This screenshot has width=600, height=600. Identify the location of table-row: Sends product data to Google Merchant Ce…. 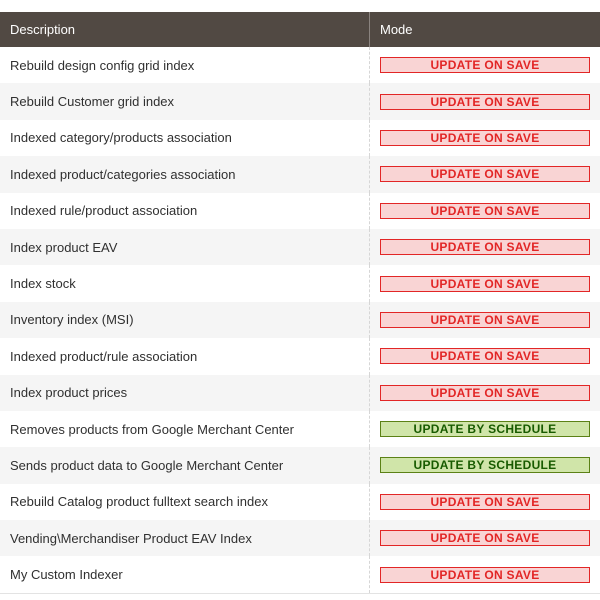
(300, 465).